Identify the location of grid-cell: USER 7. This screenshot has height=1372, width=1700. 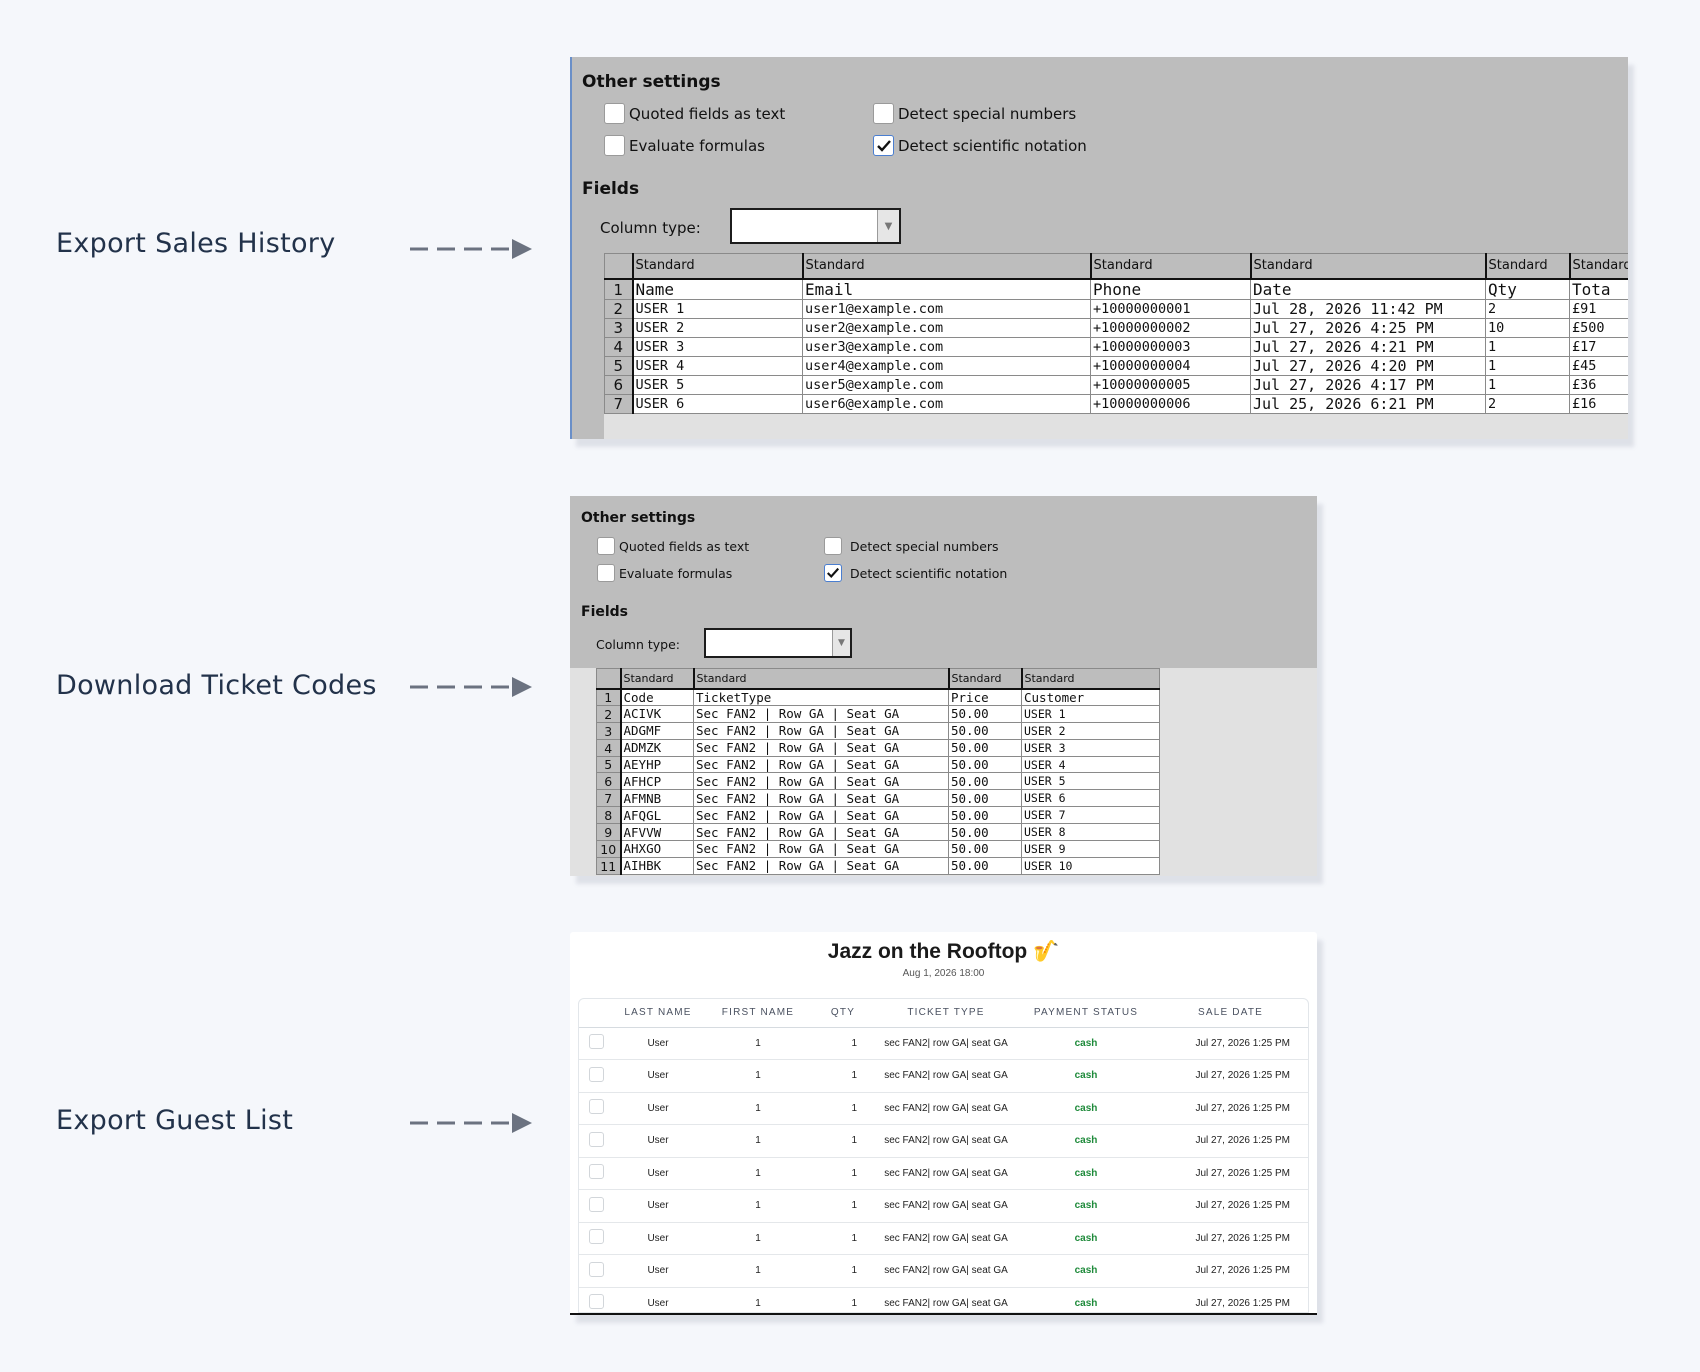
(1090, 815).